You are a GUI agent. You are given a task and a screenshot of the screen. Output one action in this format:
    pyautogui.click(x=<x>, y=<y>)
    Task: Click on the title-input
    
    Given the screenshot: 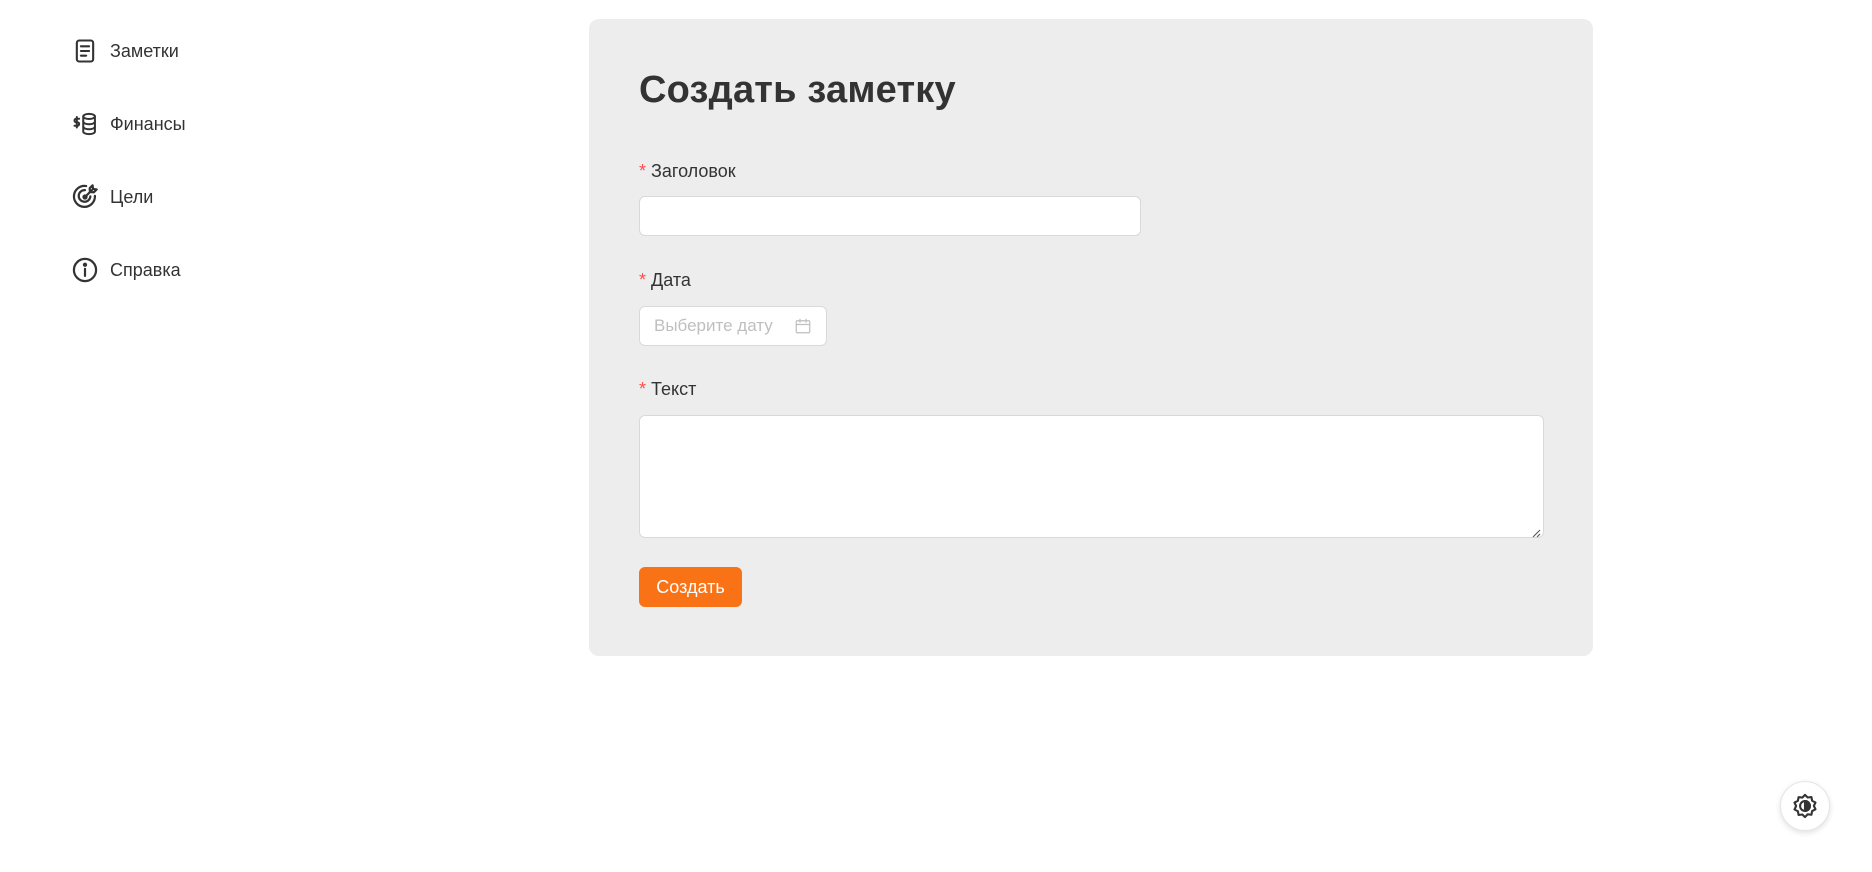 What is the action you would take?
    pyautogui.click(x=890, y=216)
    